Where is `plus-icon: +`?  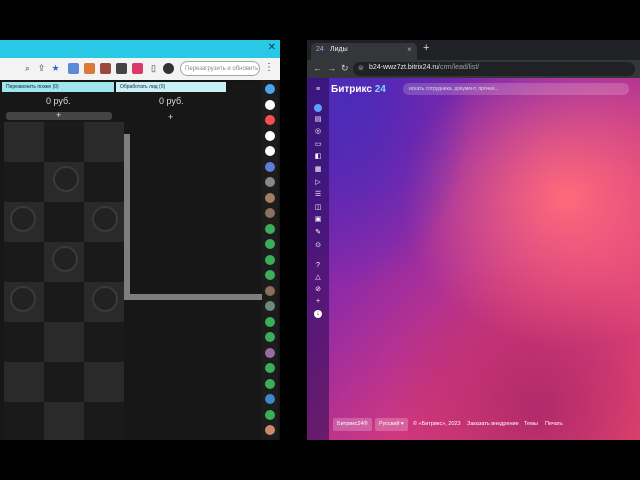 plus-icon: + is located at coordinates (59, 115).